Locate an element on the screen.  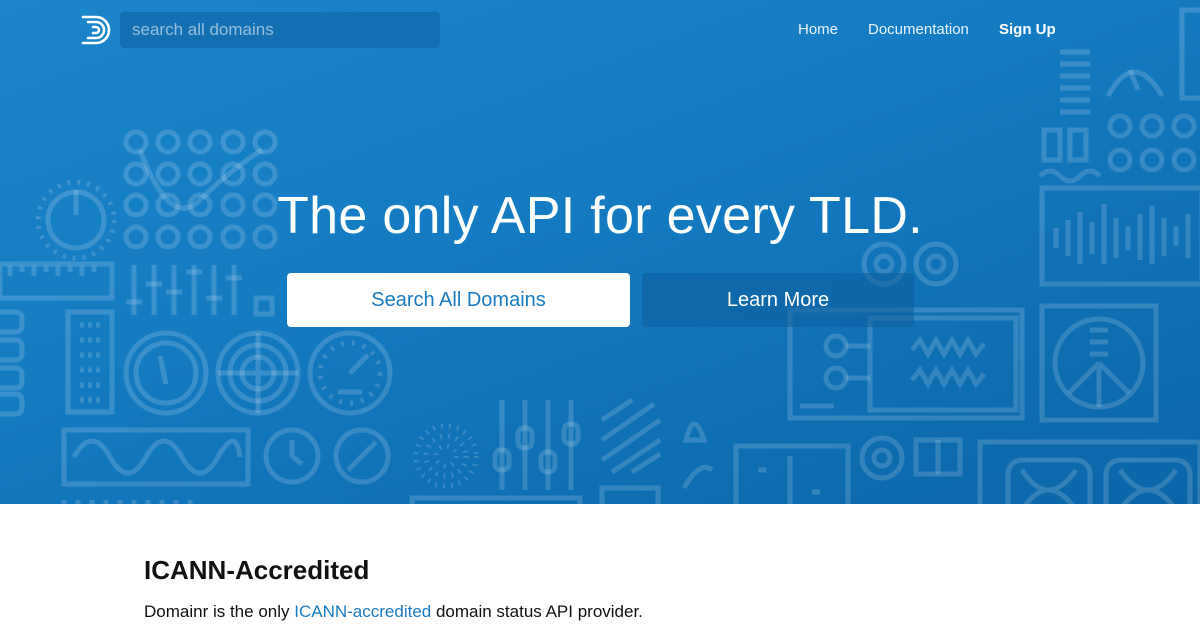
dotted-sphere-icon is located at coordinates (446, 456).